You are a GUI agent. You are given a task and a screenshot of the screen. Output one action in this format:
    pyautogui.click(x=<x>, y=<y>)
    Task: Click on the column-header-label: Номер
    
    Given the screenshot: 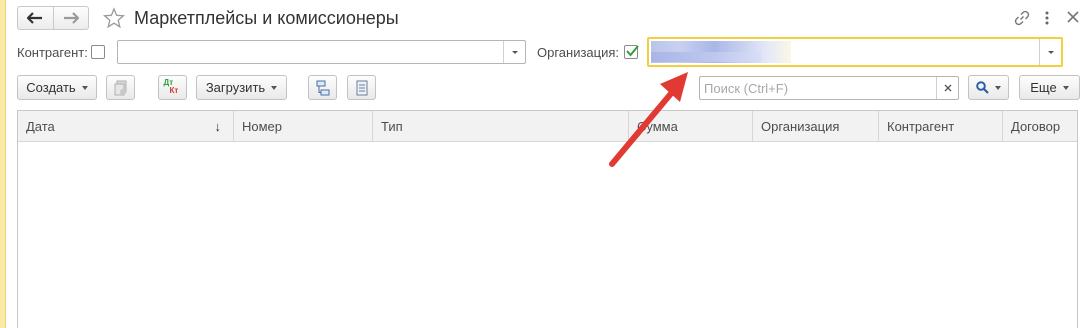 What is the action you would take?
    pyautogui.click(x=262, y=126)
    